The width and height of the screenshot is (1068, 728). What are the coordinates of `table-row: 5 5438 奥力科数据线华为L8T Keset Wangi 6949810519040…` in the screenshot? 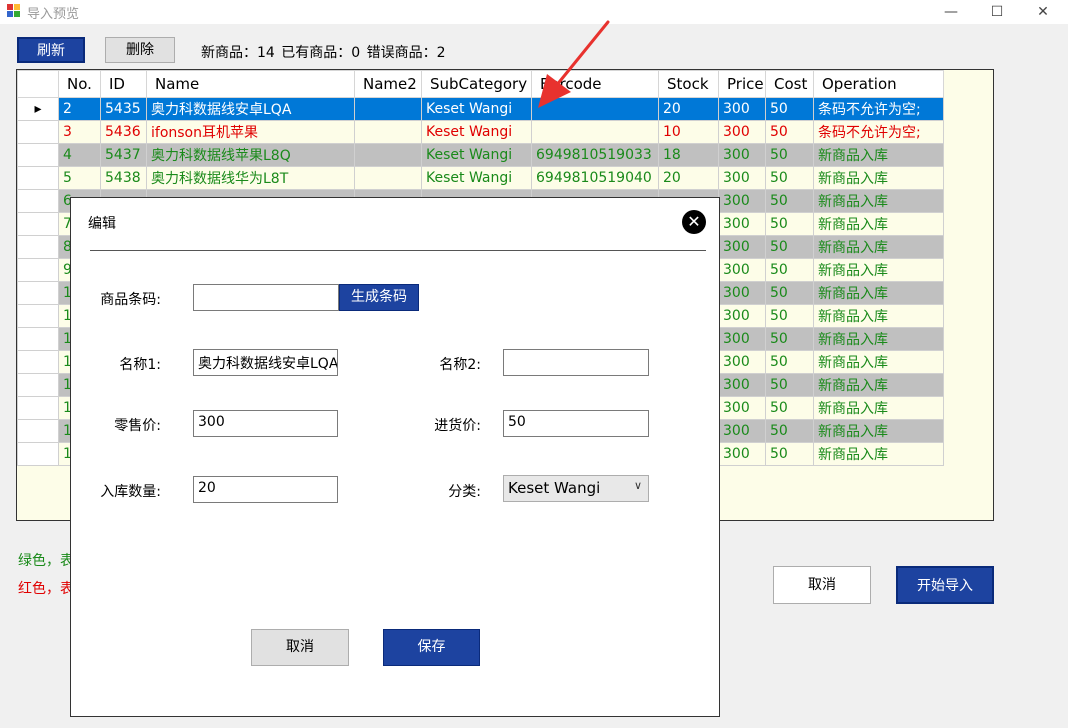 It's located at (480, 178).